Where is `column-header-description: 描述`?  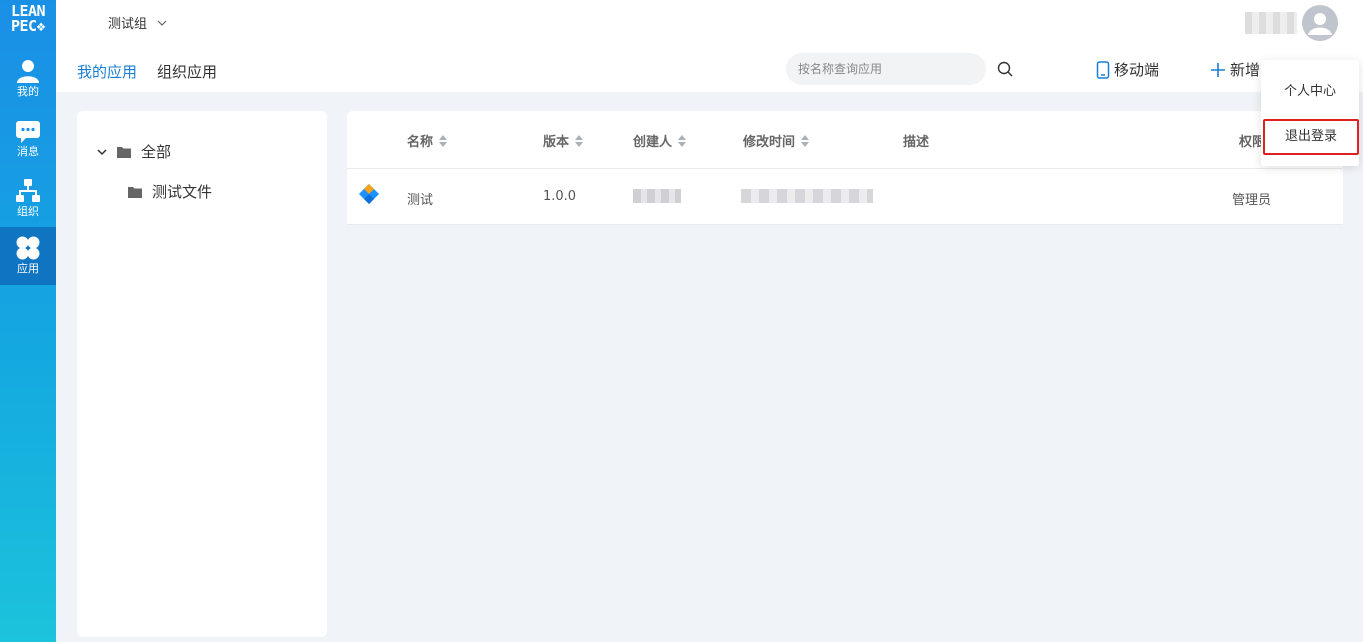 column-header-description: 描述 is located at coordinates (916, 142).